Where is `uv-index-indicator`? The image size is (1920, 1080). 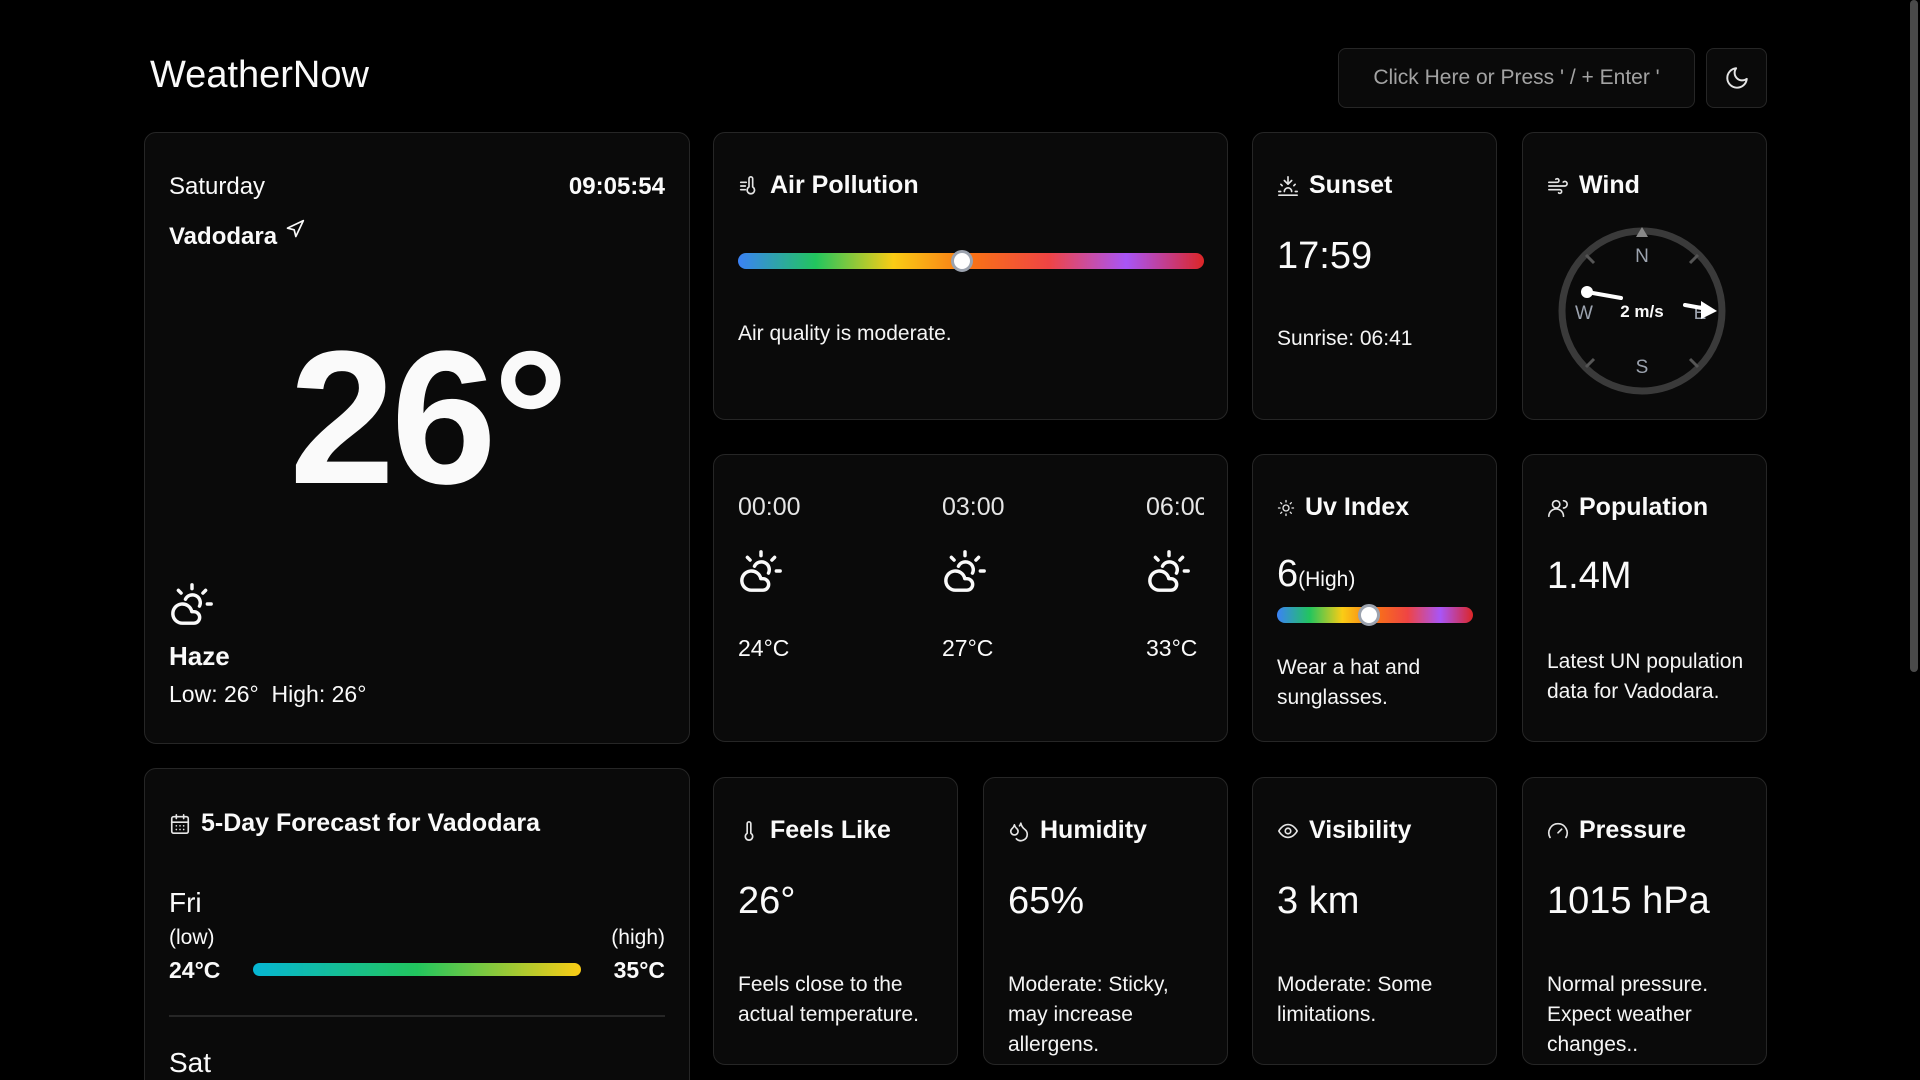 uv-index-indicator is located at coordinates (1369, 615).